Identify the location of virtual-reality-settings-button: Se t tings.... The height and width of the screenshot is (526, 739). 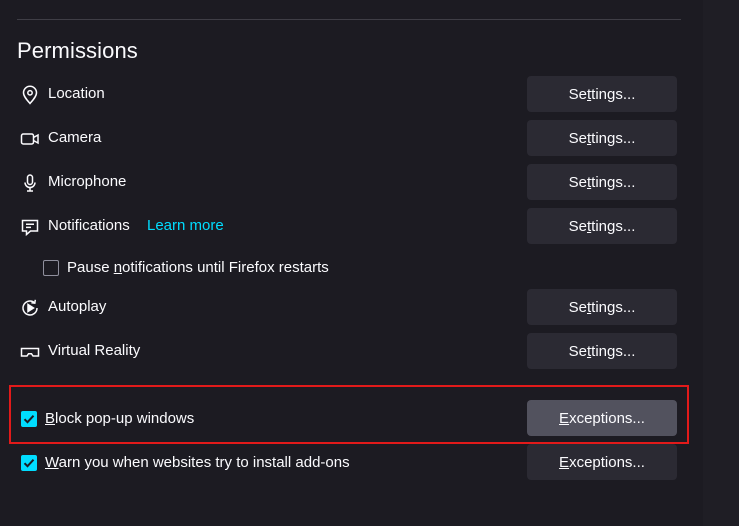
(602, 351).